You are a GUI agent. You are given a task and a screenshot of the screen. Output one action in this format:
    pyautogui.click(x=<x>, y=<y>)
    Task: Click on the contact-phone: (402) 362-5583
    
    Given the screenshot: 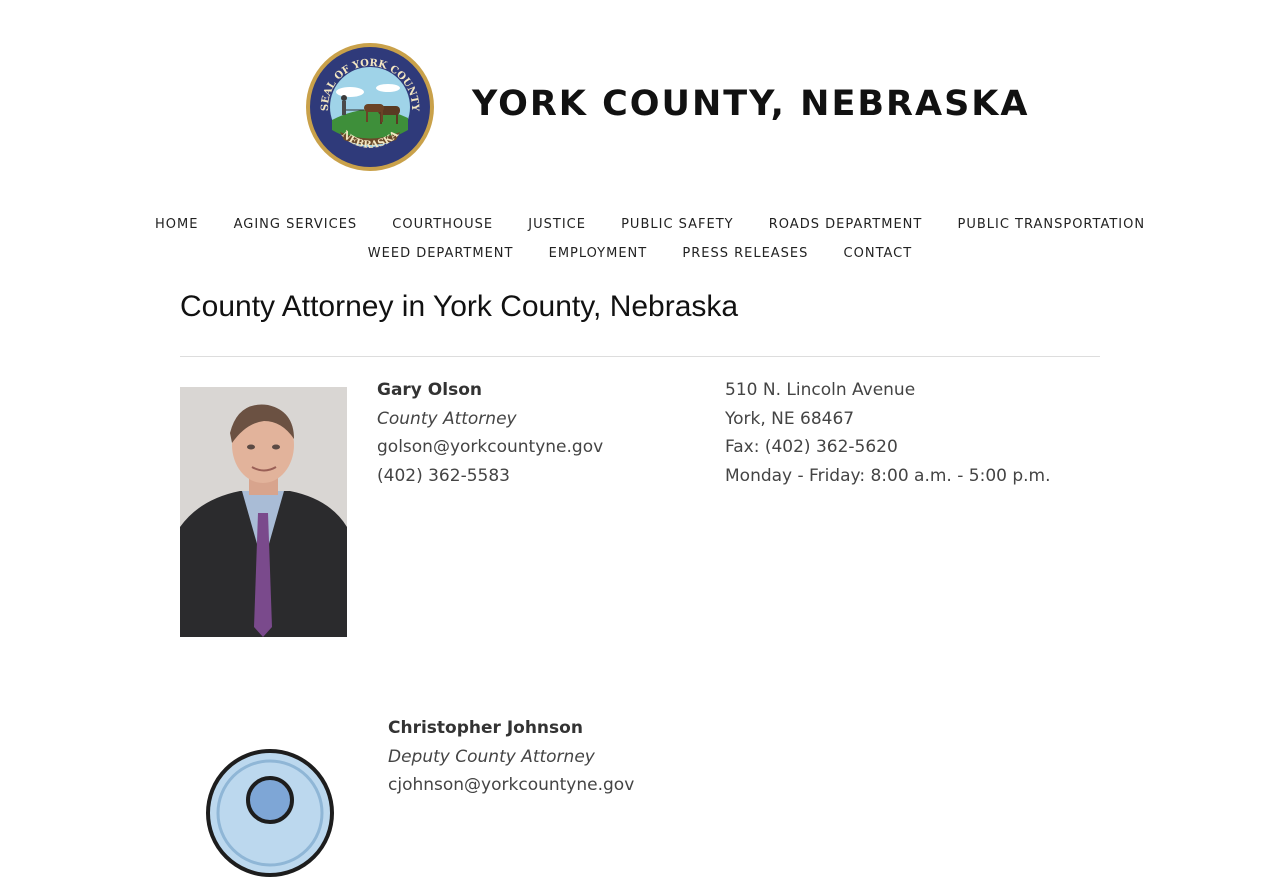 What is the action you would take?
    pyautogui.click(x=443, y=475)
    